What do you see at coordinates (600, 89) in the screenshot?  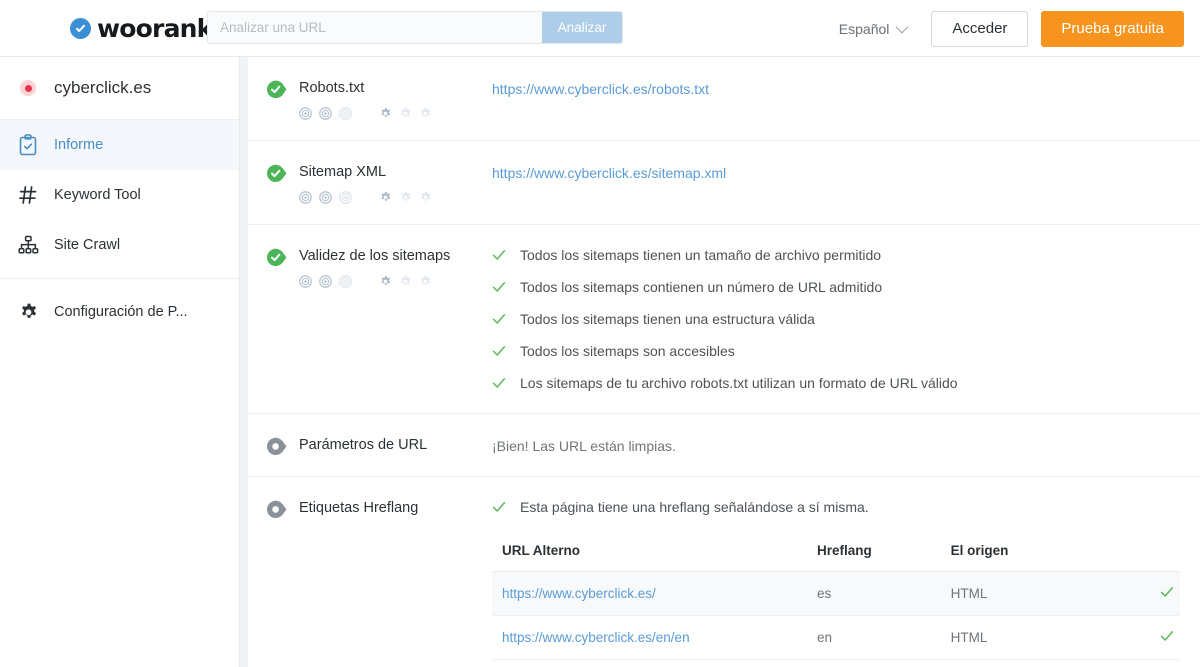 I see `robots-txt-link: https://www.cyberclick.es/robots.txt` at bounding box center [600, 89].